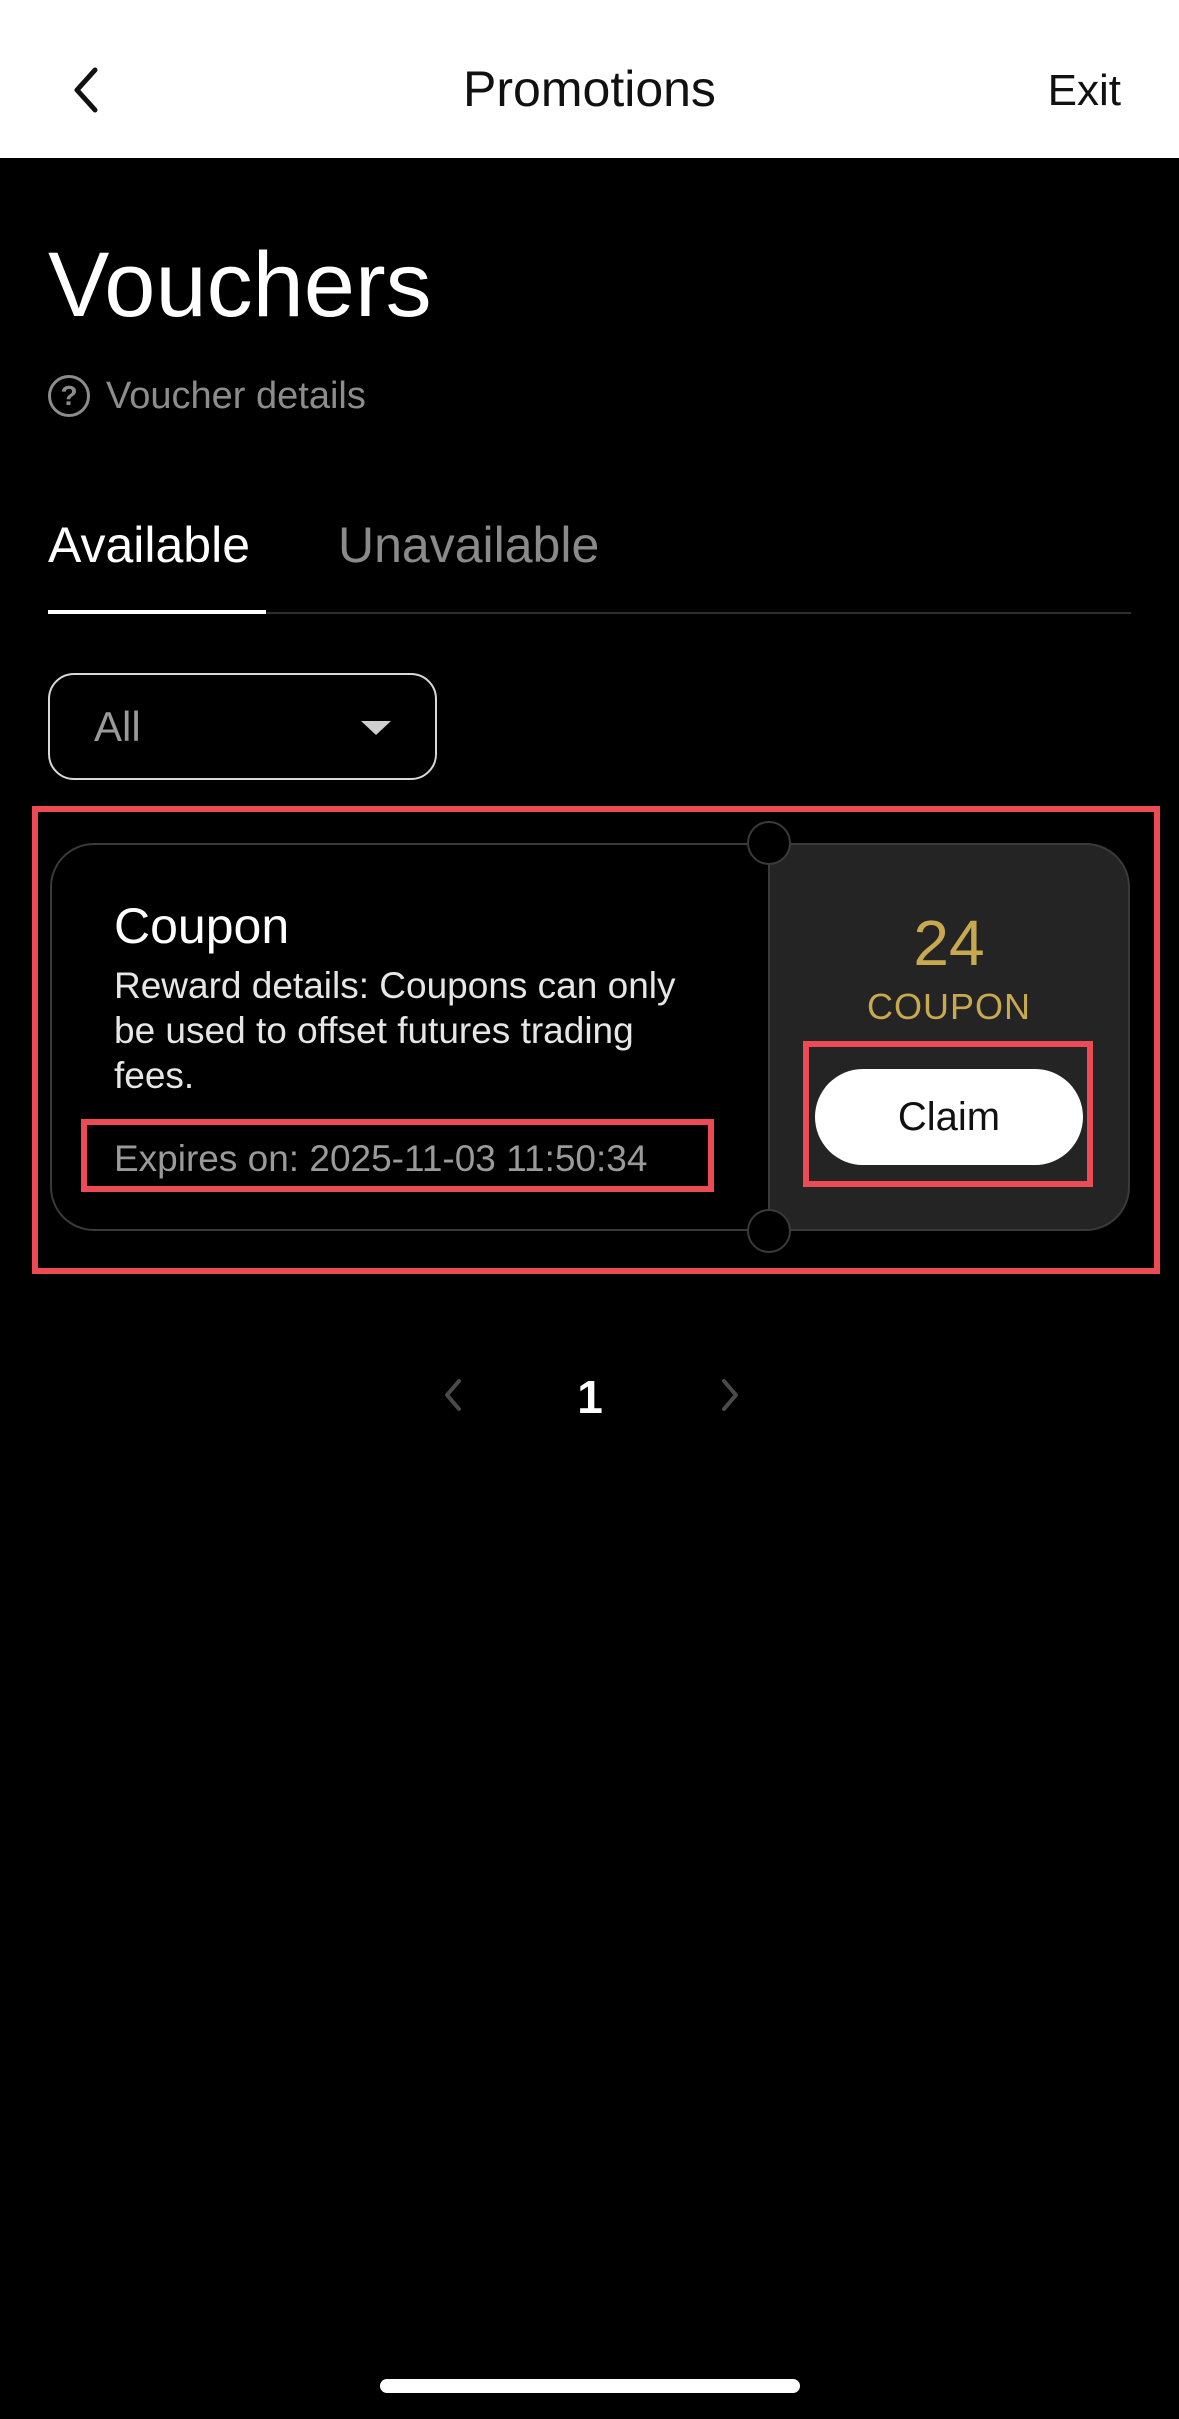  What do you see at coordinates (1084, 91) in the screenshot?
I see `exit-button: Exit` at bounding box center [1084, 91].